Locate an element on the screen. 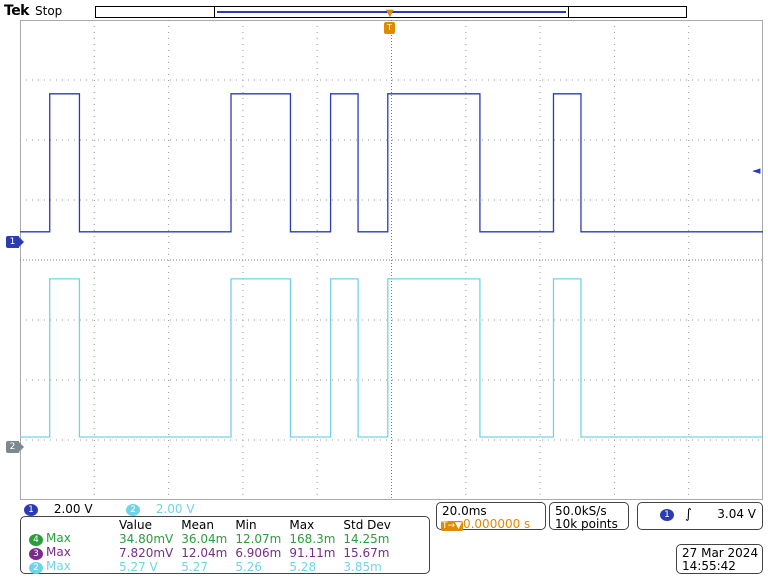  brand-logo: Tek is located at coordinates (17, 11).